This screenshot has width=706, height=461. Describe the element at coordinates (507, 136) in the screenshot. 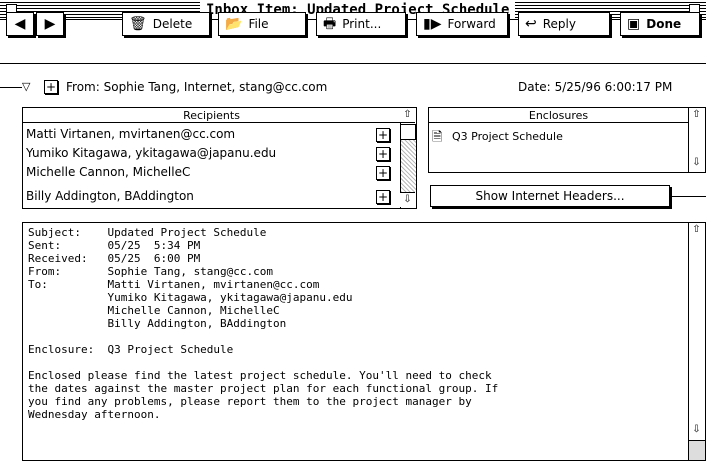

I see `enclosure-item: Q3 Project Schedule` at that location.